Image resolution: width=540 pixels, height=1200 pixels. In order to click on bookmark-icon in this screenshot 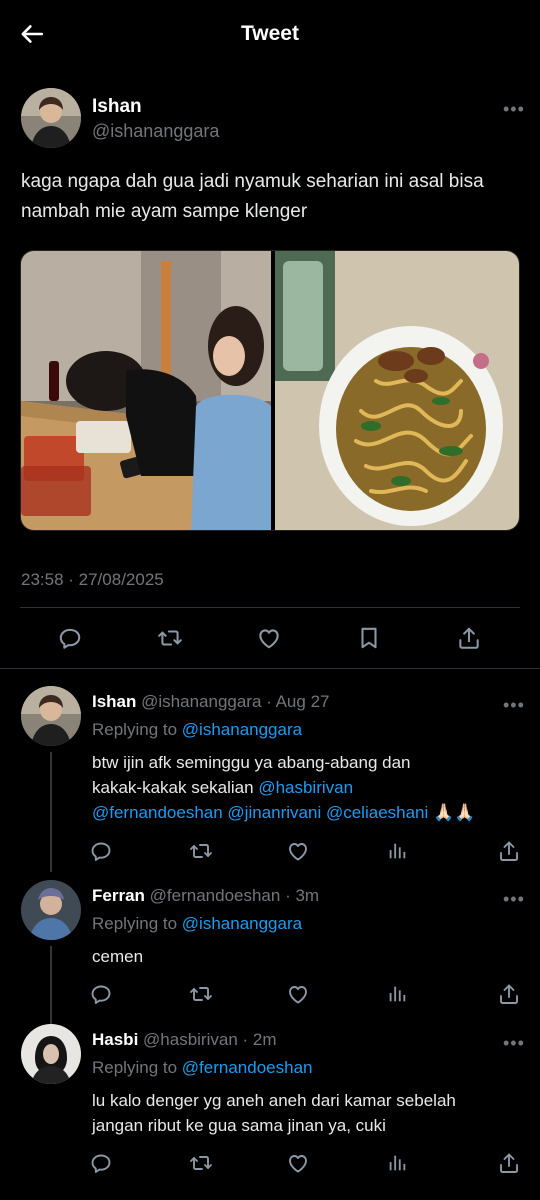, I will do `click(369, 638)`.